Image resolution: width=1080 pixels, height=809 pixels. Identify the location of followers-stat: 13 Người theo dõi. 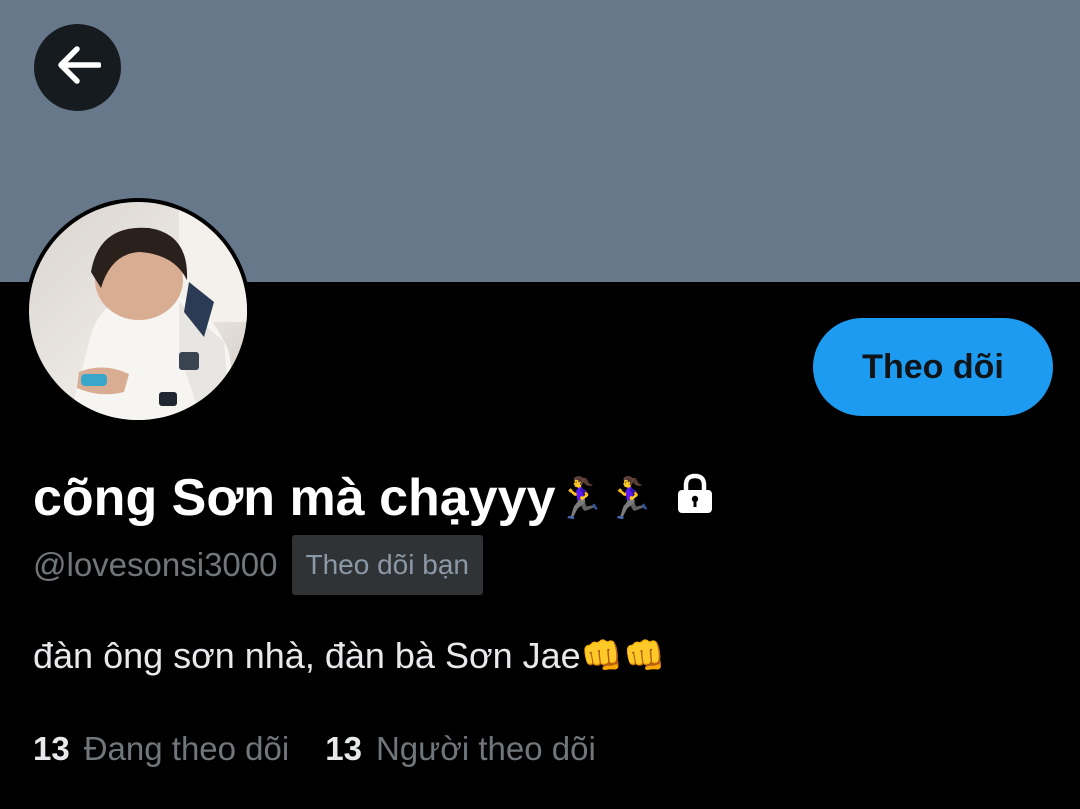
(460, 749).